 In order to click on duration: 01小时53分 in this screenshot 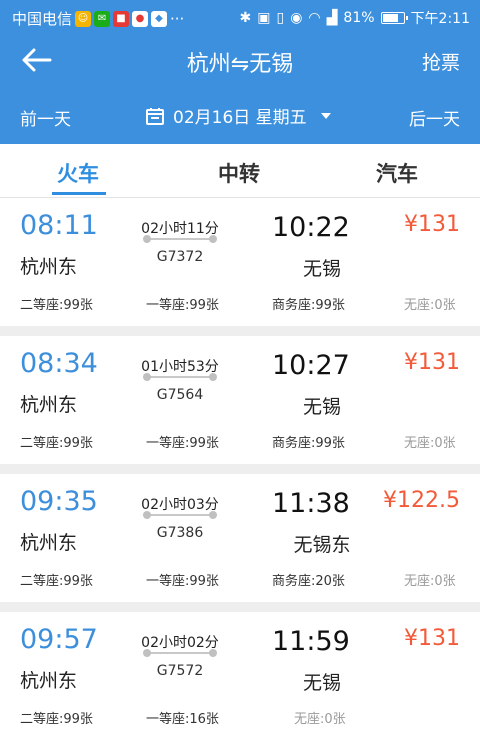, I will do `click(180, 367)`.